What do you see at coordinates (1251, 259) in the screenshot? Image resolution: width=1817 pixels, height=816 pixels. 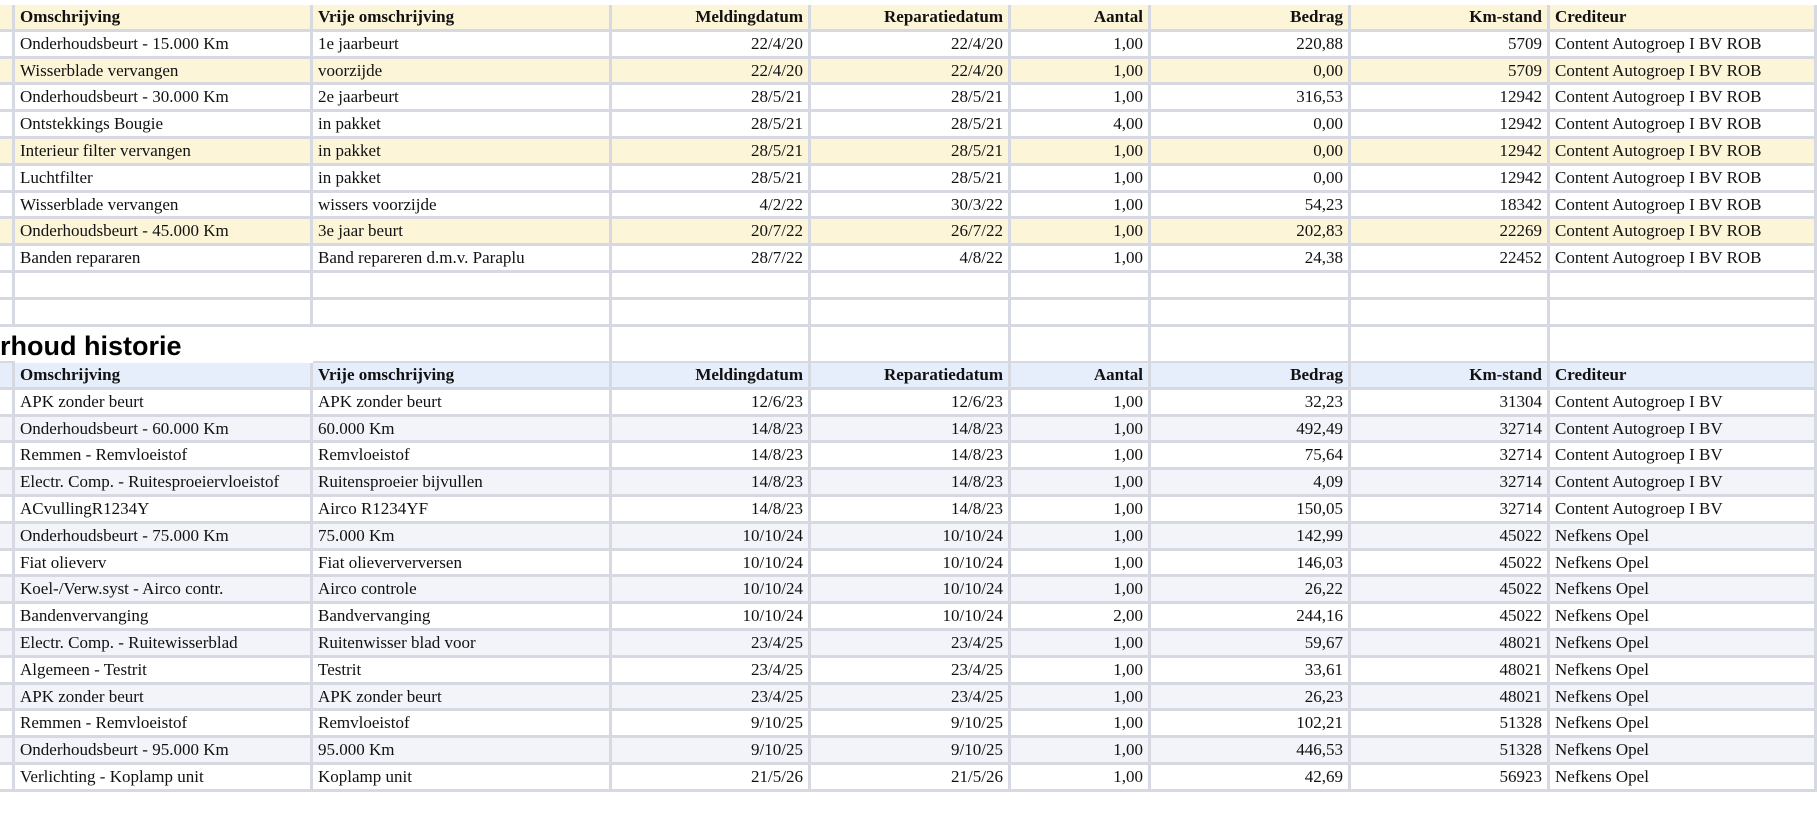 I see `table1-cell: 24,38` at bounding box center [1251, 259].